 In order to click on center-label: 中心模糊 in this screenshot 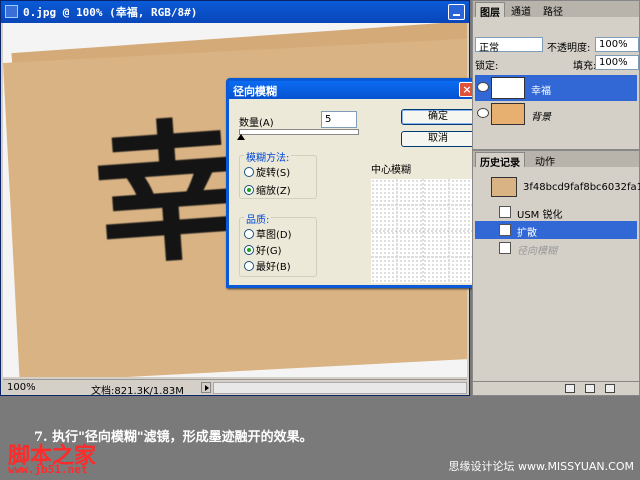, I will do `click(391, 170)`.